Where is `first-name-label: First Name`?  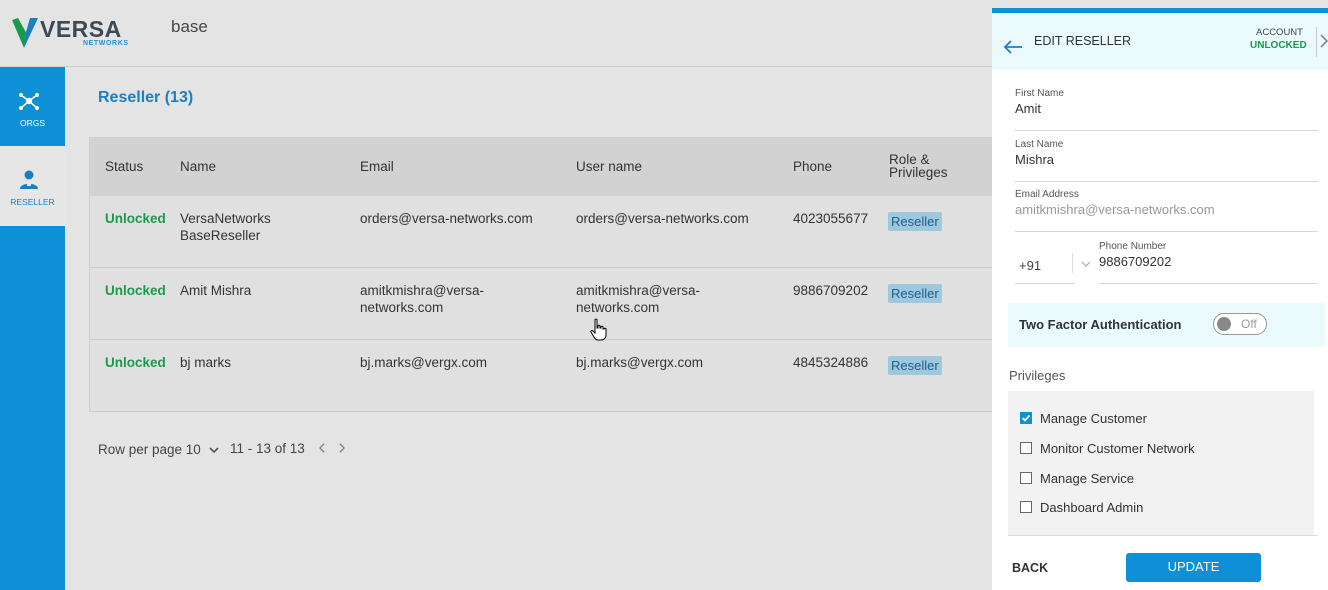 first-name-label: First Name is located at coordinates (1039, 93).